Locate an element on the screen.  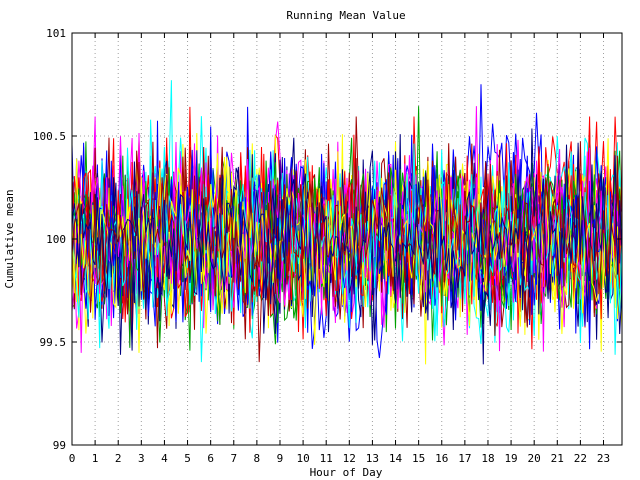
x-tick-label: 7 is located at coordinates (233, 458).